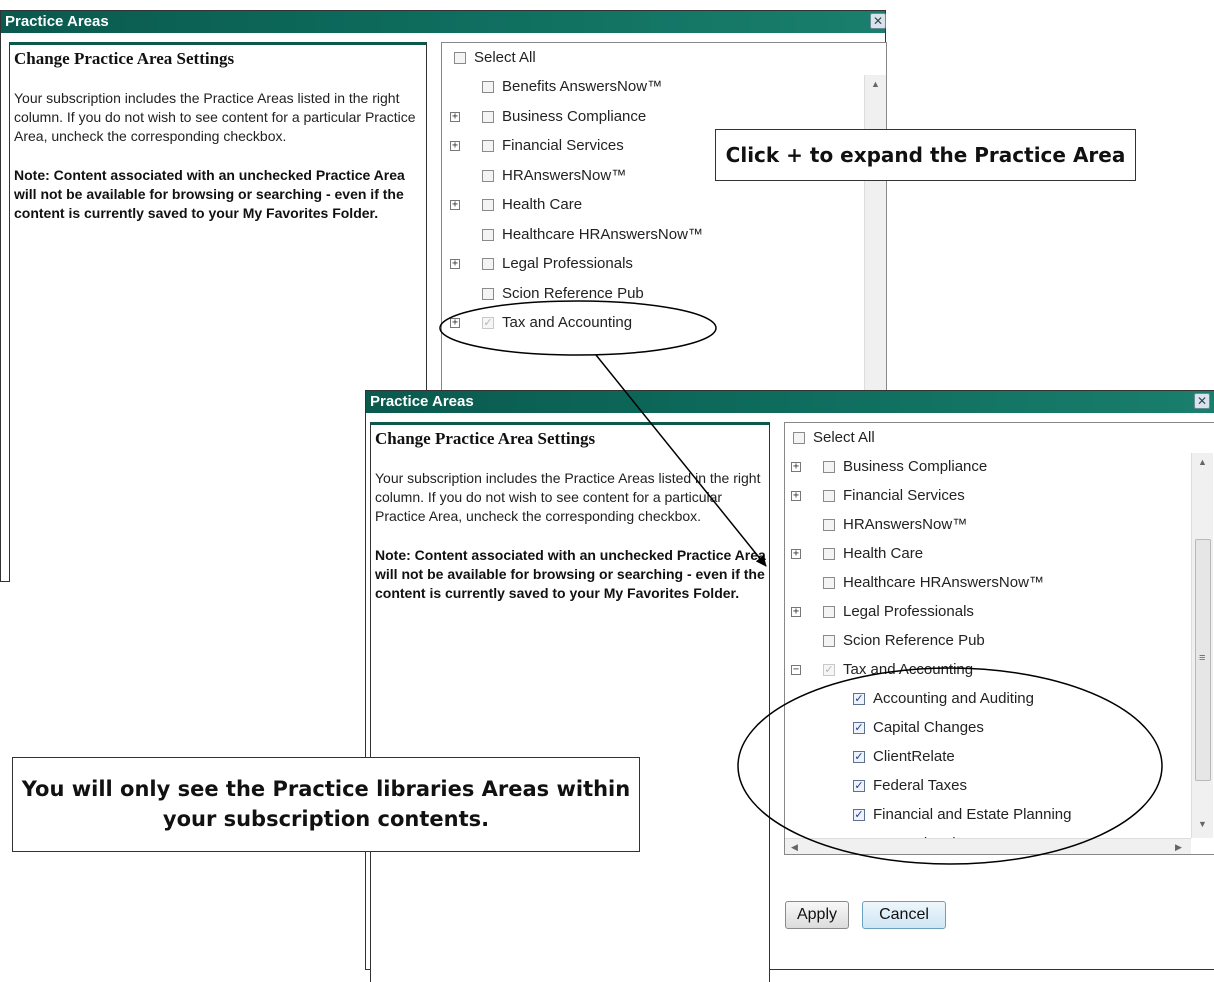  I want to click on select-all-label: Select All, so click(505, 57).